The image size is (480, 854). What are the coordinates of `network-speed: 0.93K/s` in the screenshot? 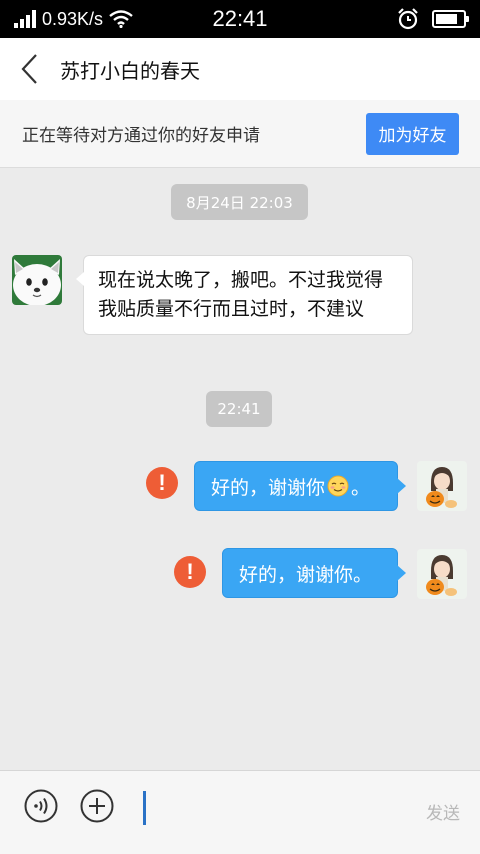 It's located at (73, 18).